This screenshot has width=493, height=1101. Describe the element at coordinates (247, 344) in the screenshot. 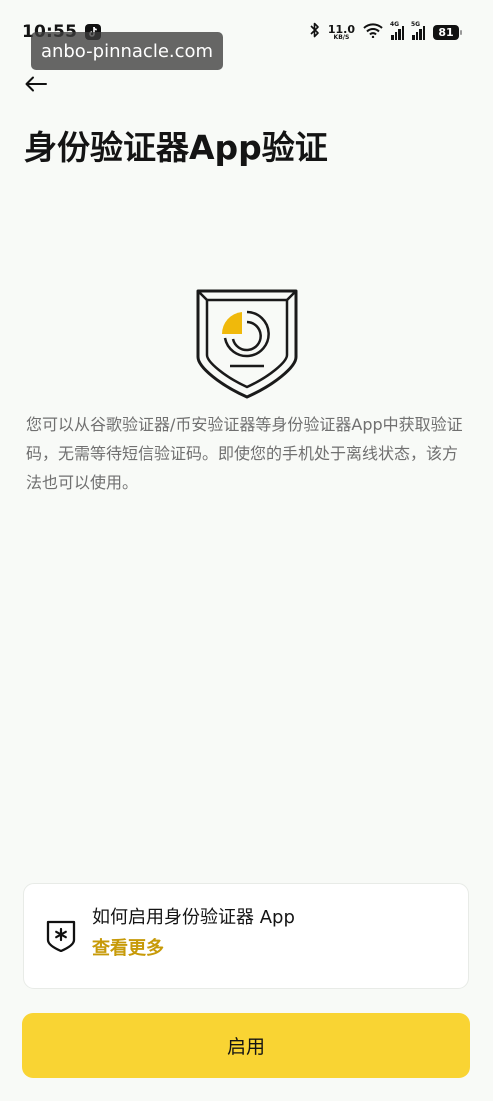

I see `authenticator-shield-icon` at that location.